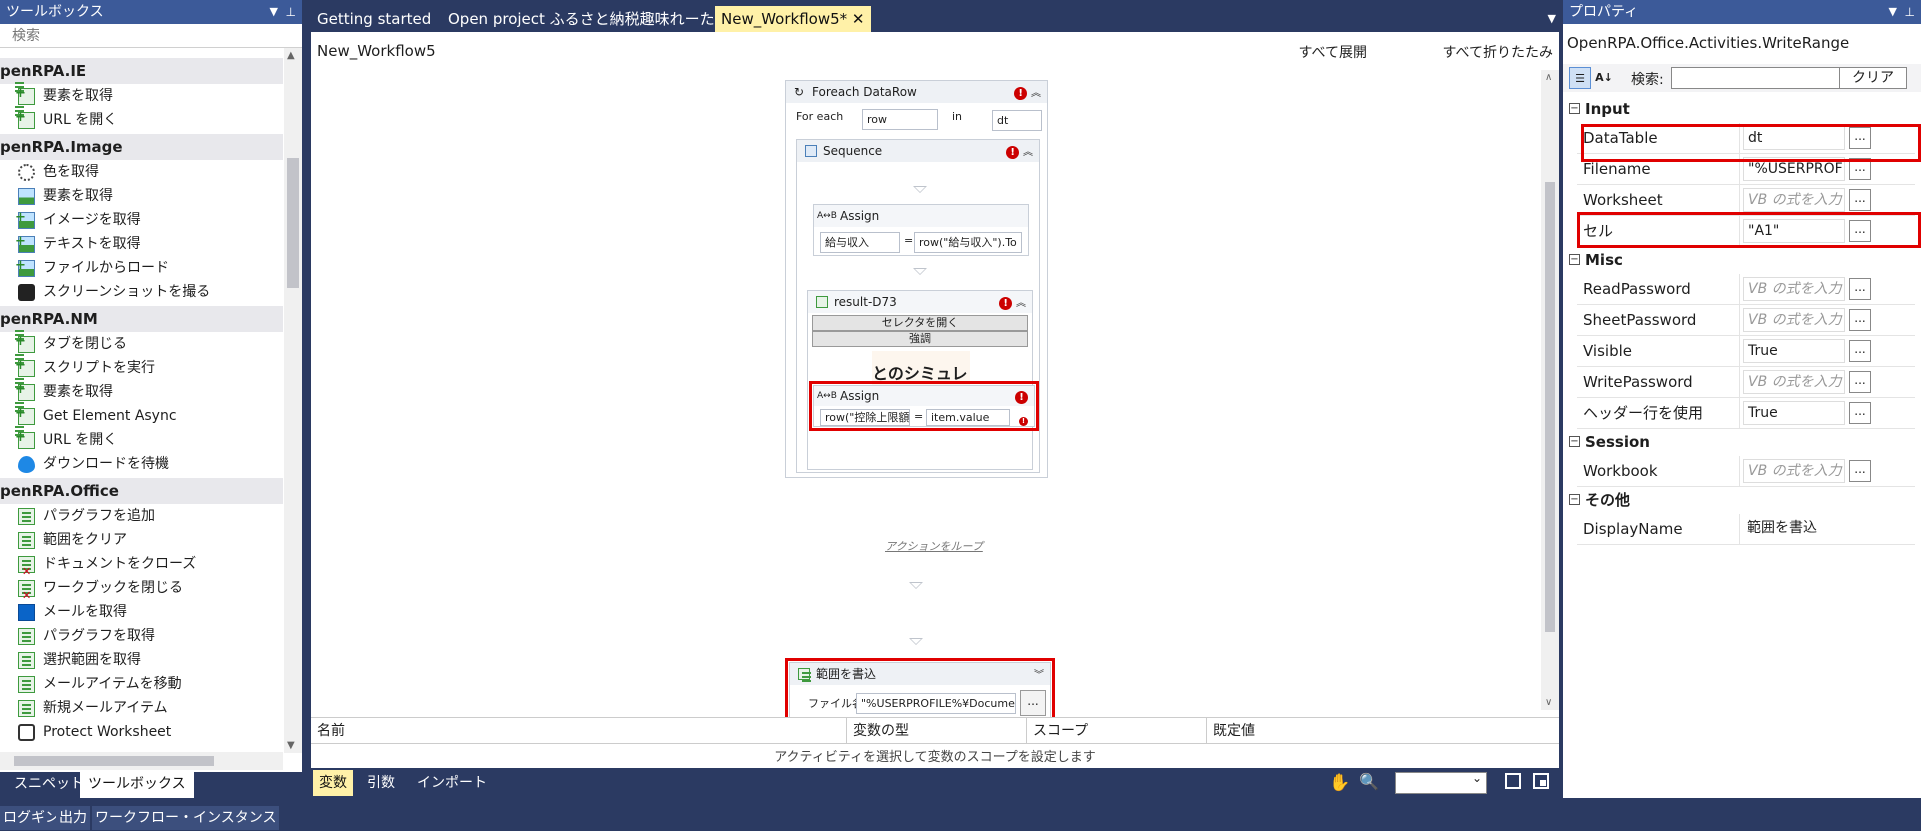 This screenshot has width=1921, height=831. What do you see at coordinates (1552, 19) in the screenshot?
I see `tab-list-dropdown-icon: ▼` at bounding box center [1552, 19].